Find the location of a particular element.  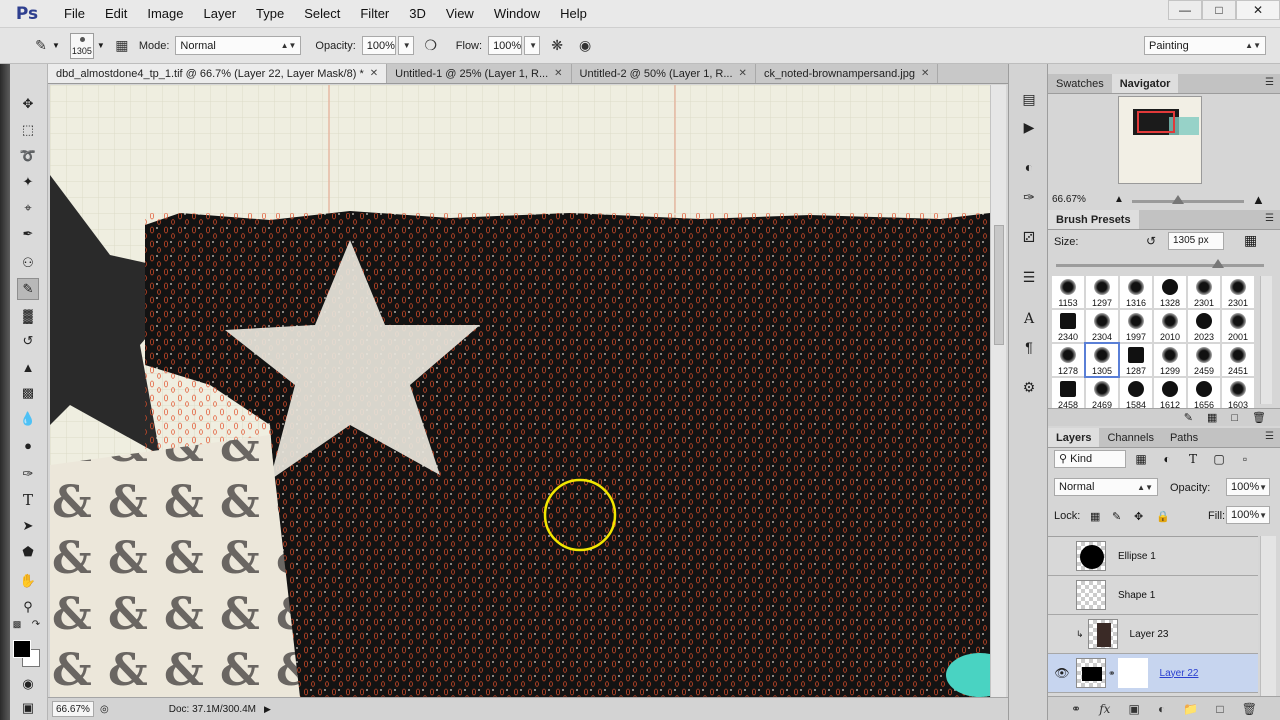

brush-toggle-icon: ✎ is located at coordinates (1188, 417).